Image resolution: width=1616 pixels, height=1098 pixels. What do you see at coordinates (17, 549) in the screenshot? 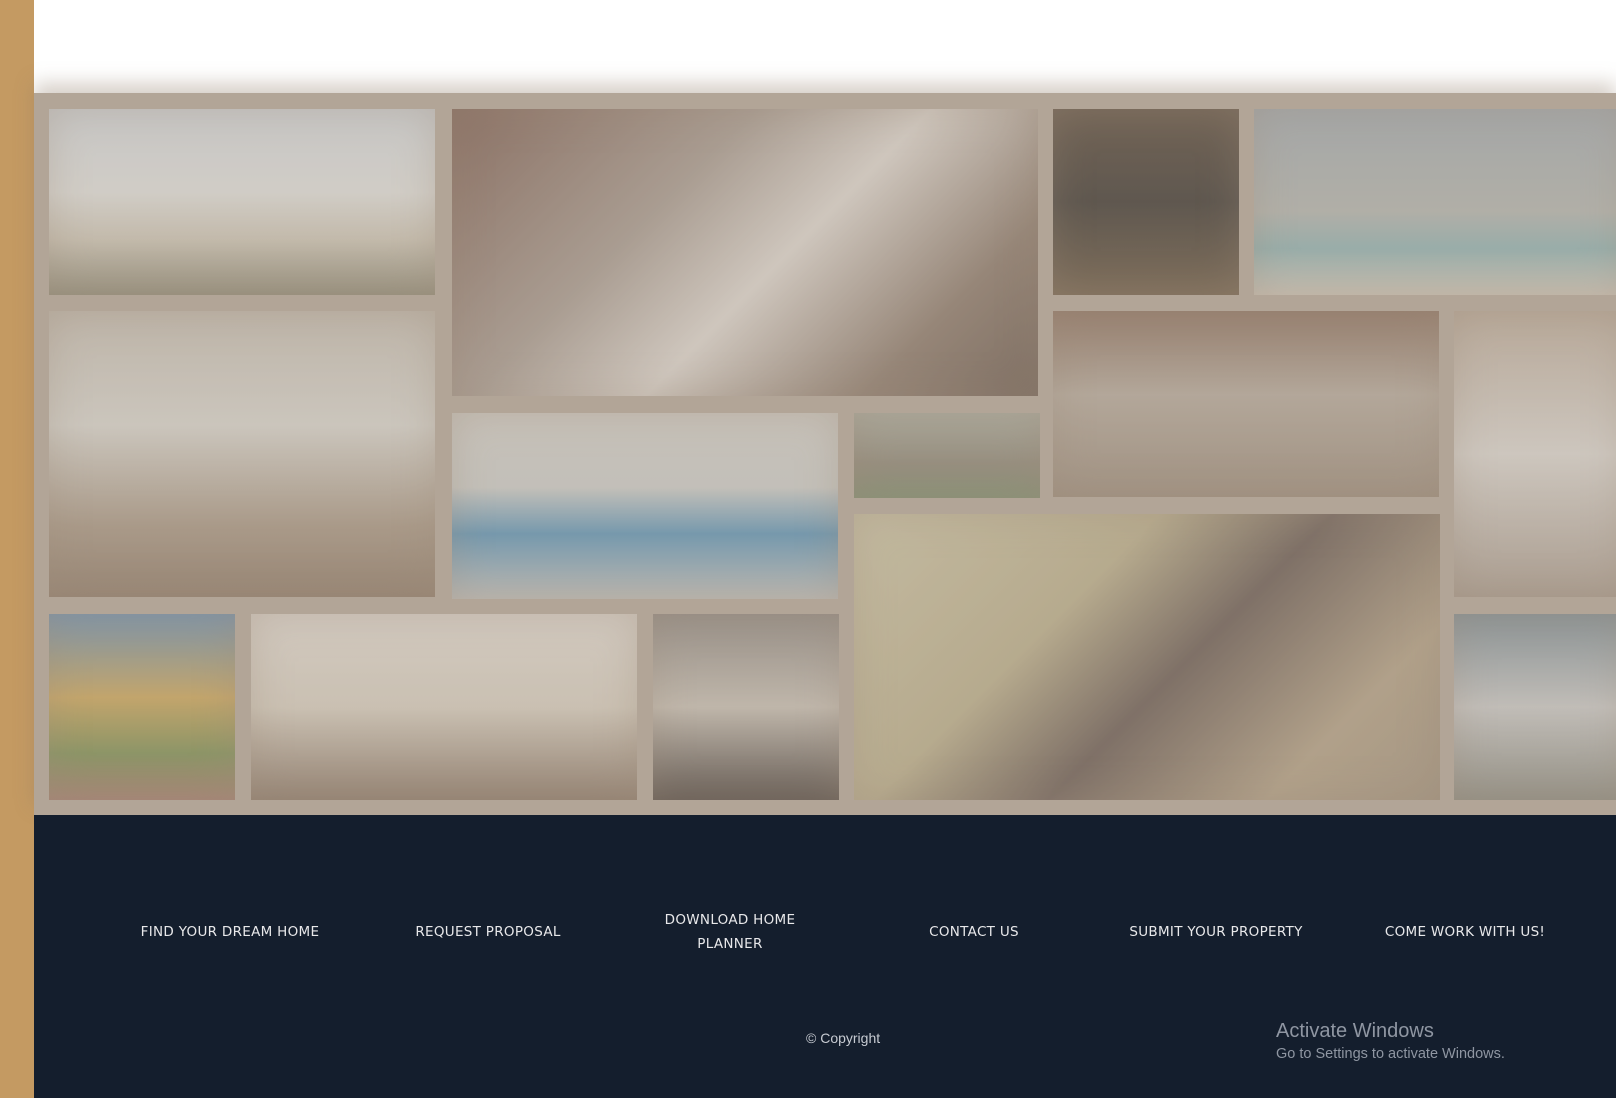
I see `left-accent-bar` at bounding box center [17, 549].